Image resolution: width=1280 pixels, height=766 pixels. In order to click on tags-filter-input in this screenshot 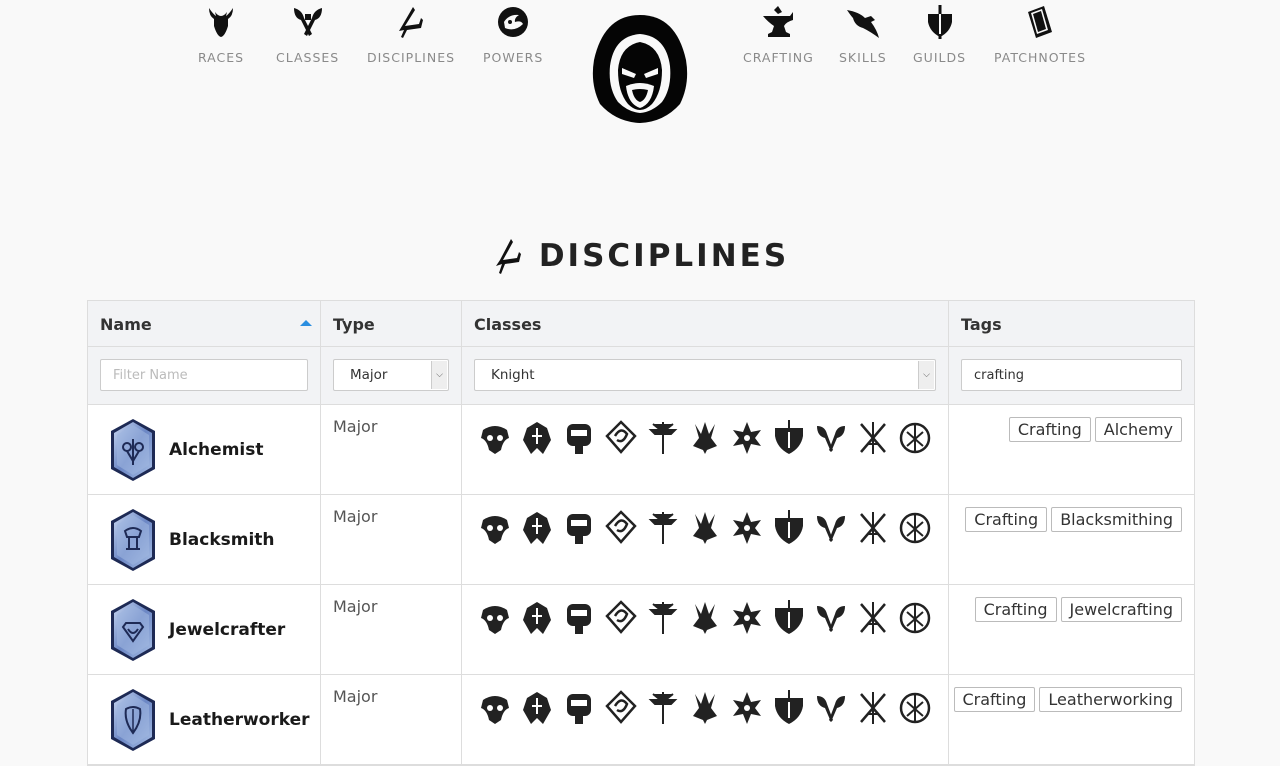, I will do `click(1071, 375)`.